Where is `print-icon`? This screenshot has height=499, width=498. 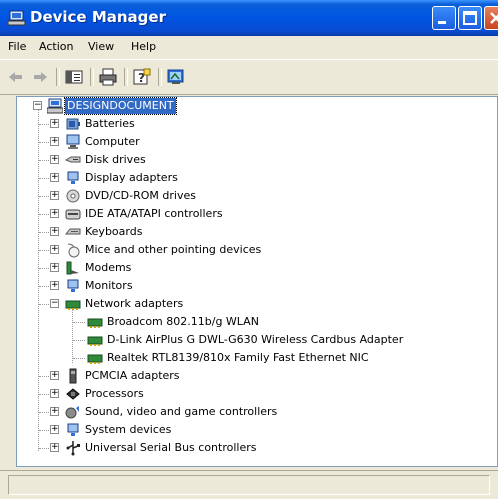 print-icon is located at coordinates (108, 77).